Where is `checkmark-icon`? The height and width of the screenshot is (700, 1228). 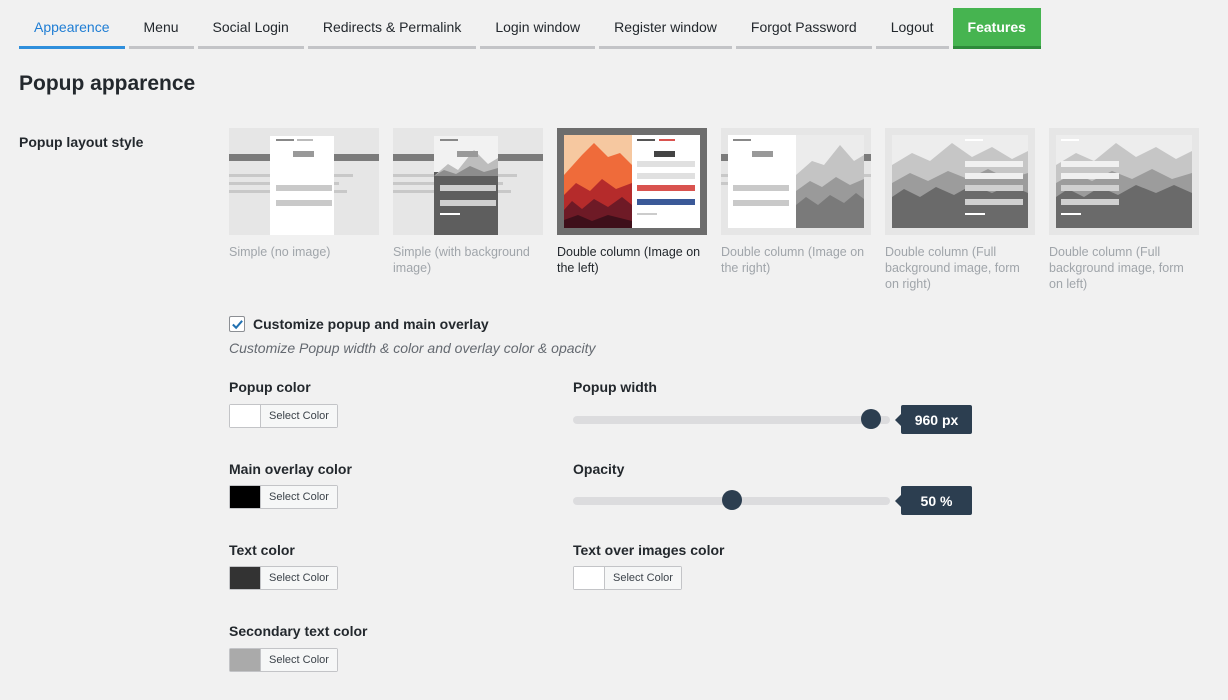 checkmark-icon is located at coordinates (237, 324).